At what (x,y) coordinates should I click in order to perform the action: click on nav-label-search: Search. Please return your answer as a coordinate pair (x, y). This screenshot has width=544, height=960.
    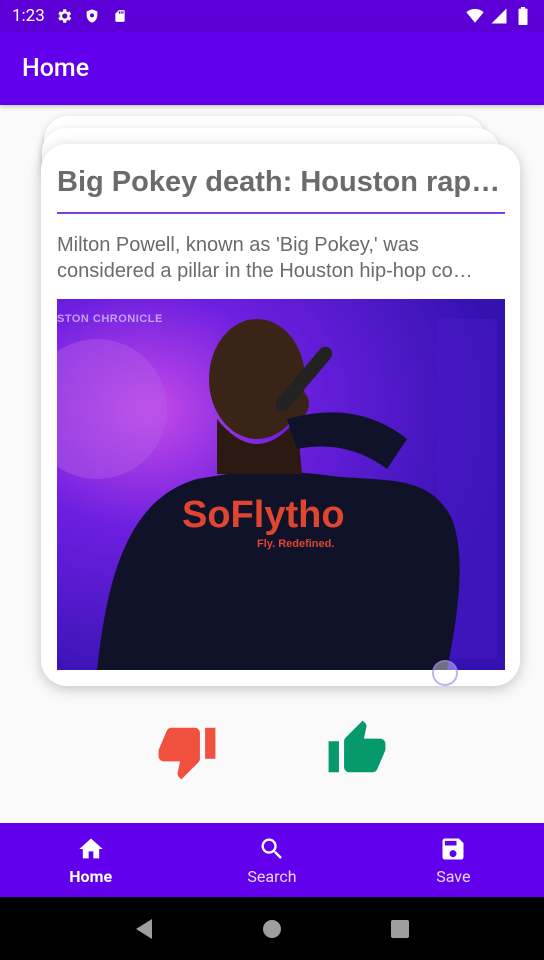
    Looking at the image, I should click on (272, 876).